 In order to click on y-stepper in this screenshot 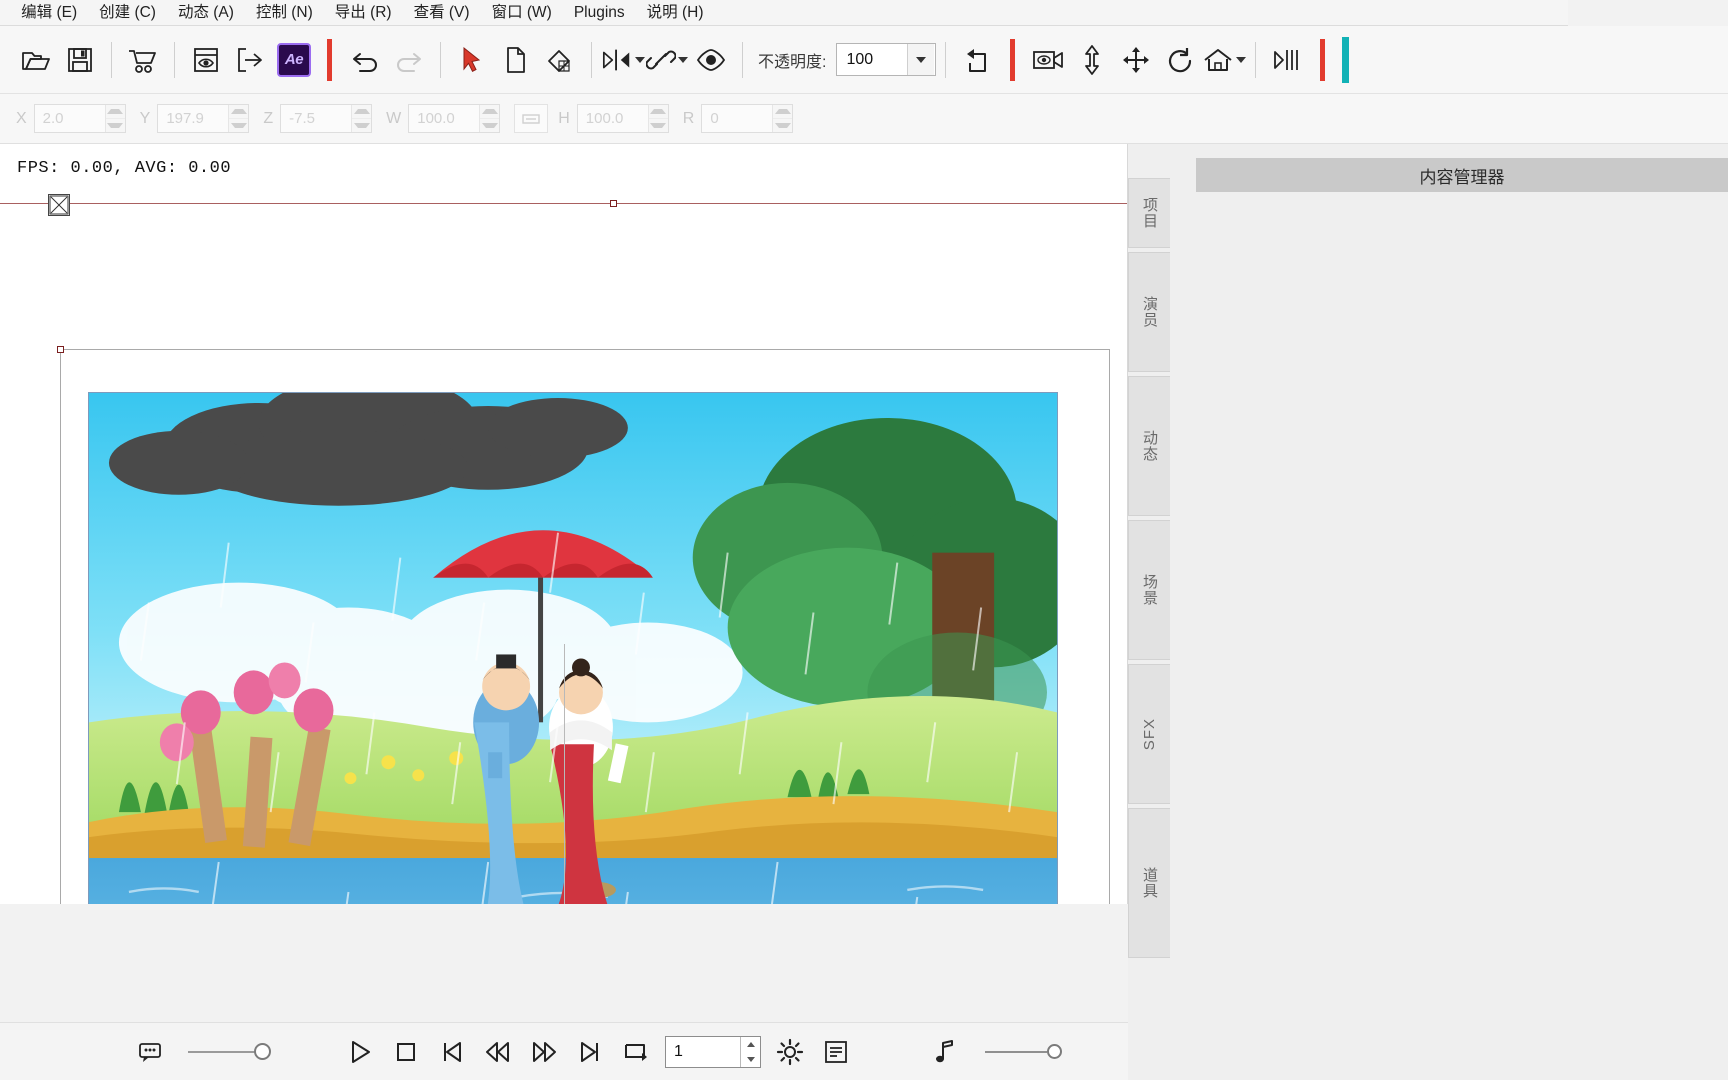, I will do `click(238, 118)`.